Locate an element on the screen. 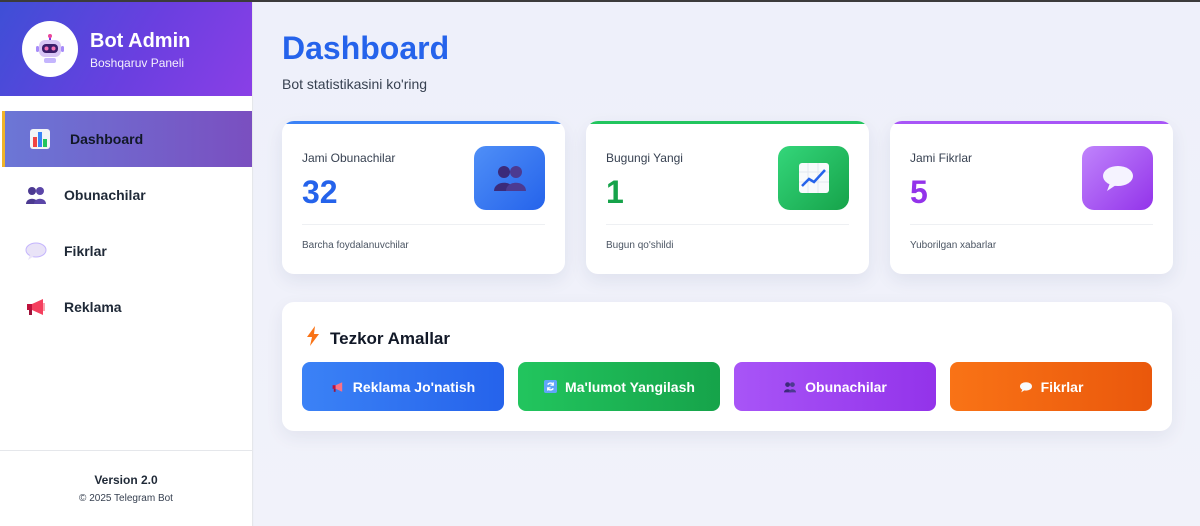 This screenshot has height=526, width=1200. feedback-button: Fikrlar is located at coordinates (1051, 386).